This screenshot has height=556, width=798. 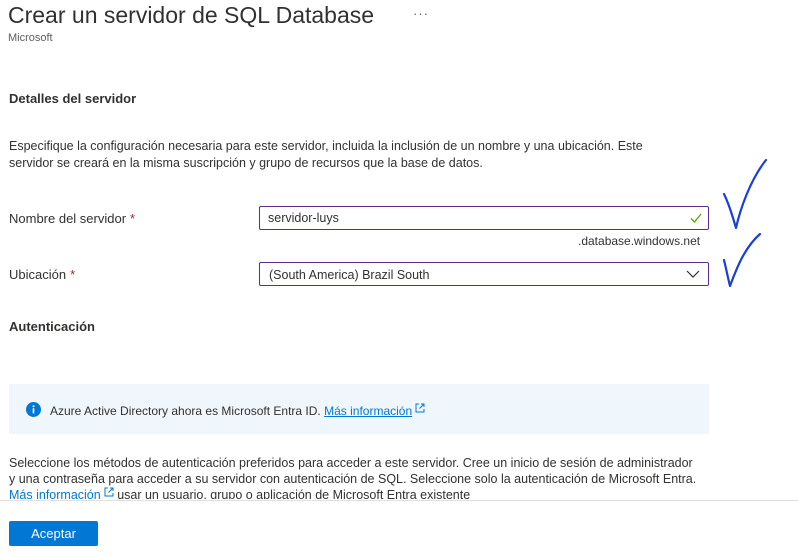 I want to click on location-label: Ubicación *, so click(x=42, y=274).